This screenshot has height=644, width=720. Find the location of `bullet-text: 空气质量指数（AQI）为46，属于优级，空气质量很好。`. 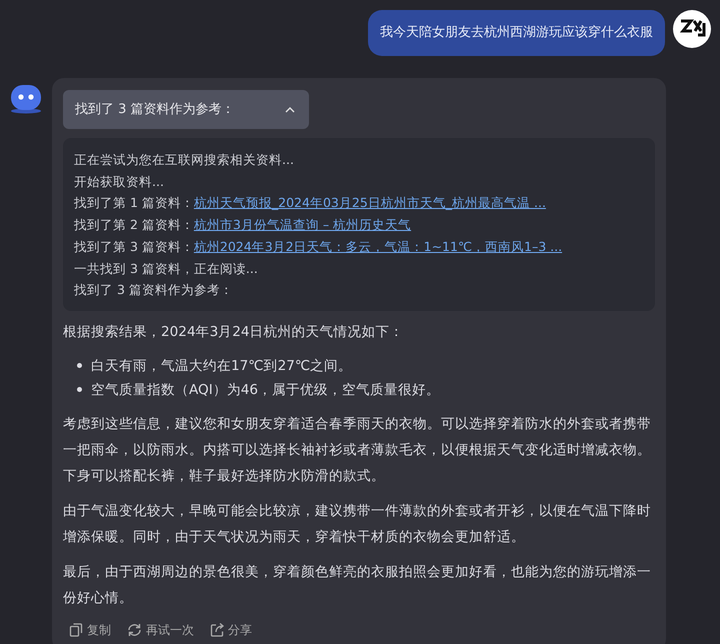

bullet-text: 空气质量指数（AQI）为46，属于优级，空气质量很好。 is located at coordinates (265, 390).